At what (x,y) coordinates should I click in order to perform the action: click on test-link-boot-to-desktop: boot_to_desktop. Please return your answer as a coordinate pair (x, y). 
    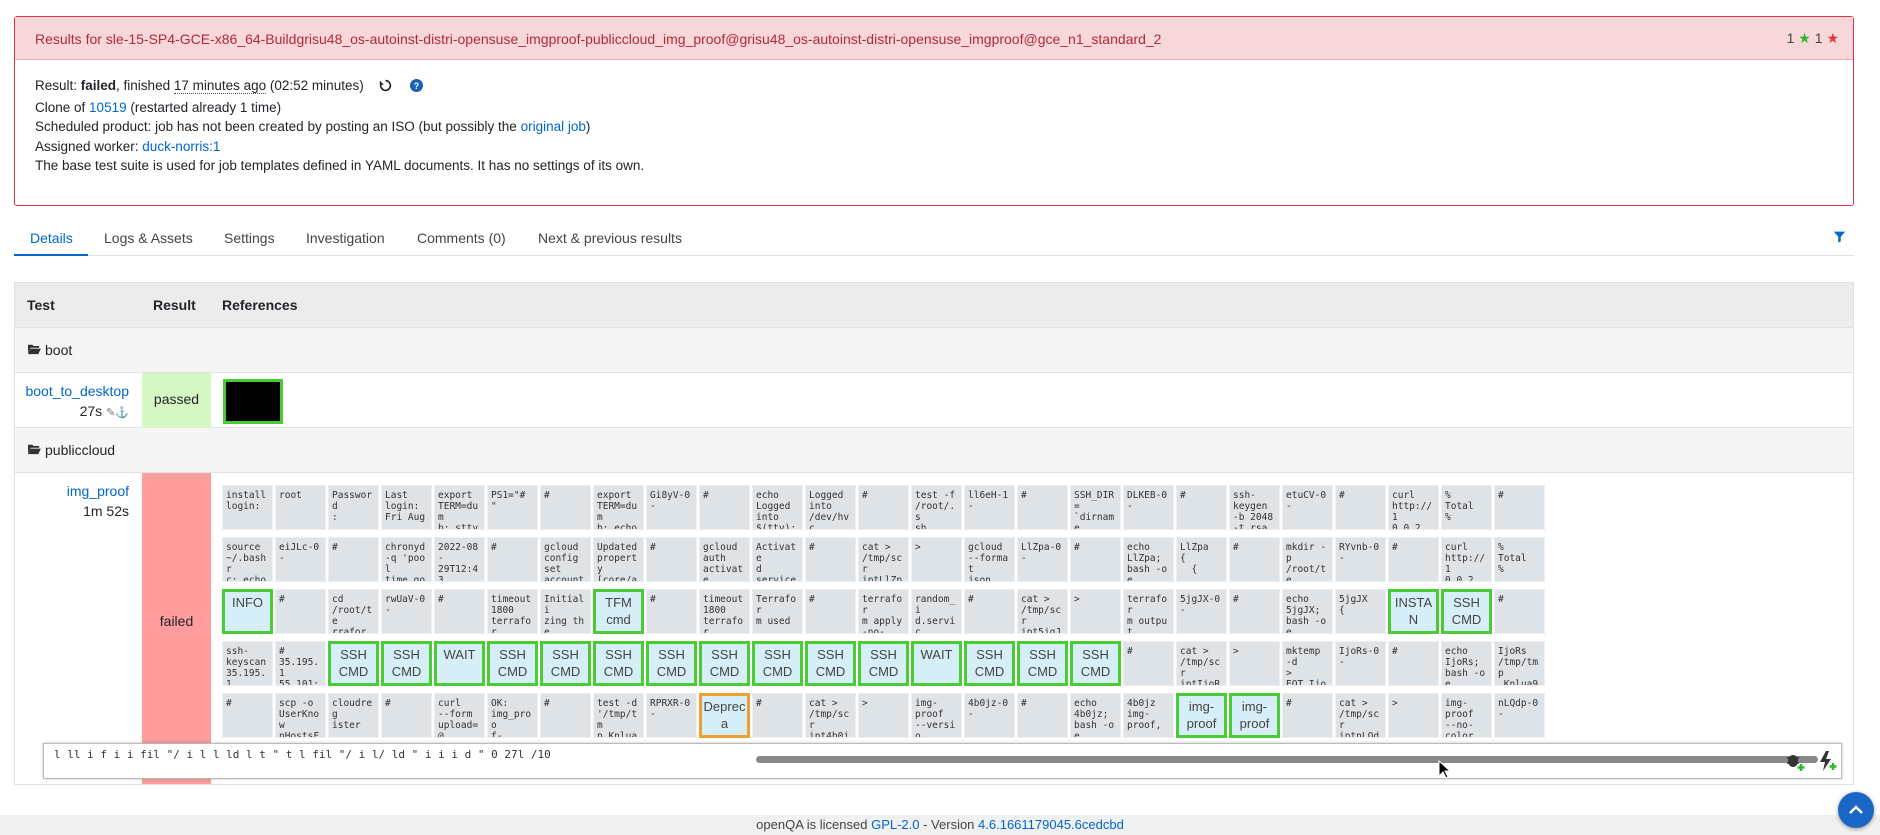
    Looking at the image, I should click on (77, 391).